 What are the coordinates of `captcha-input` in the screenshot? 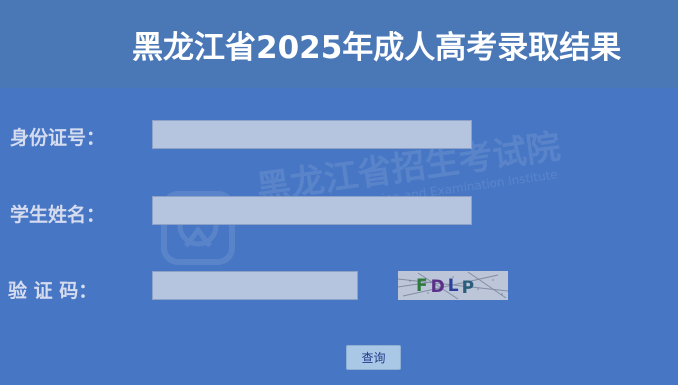 It's located at (255, 285).